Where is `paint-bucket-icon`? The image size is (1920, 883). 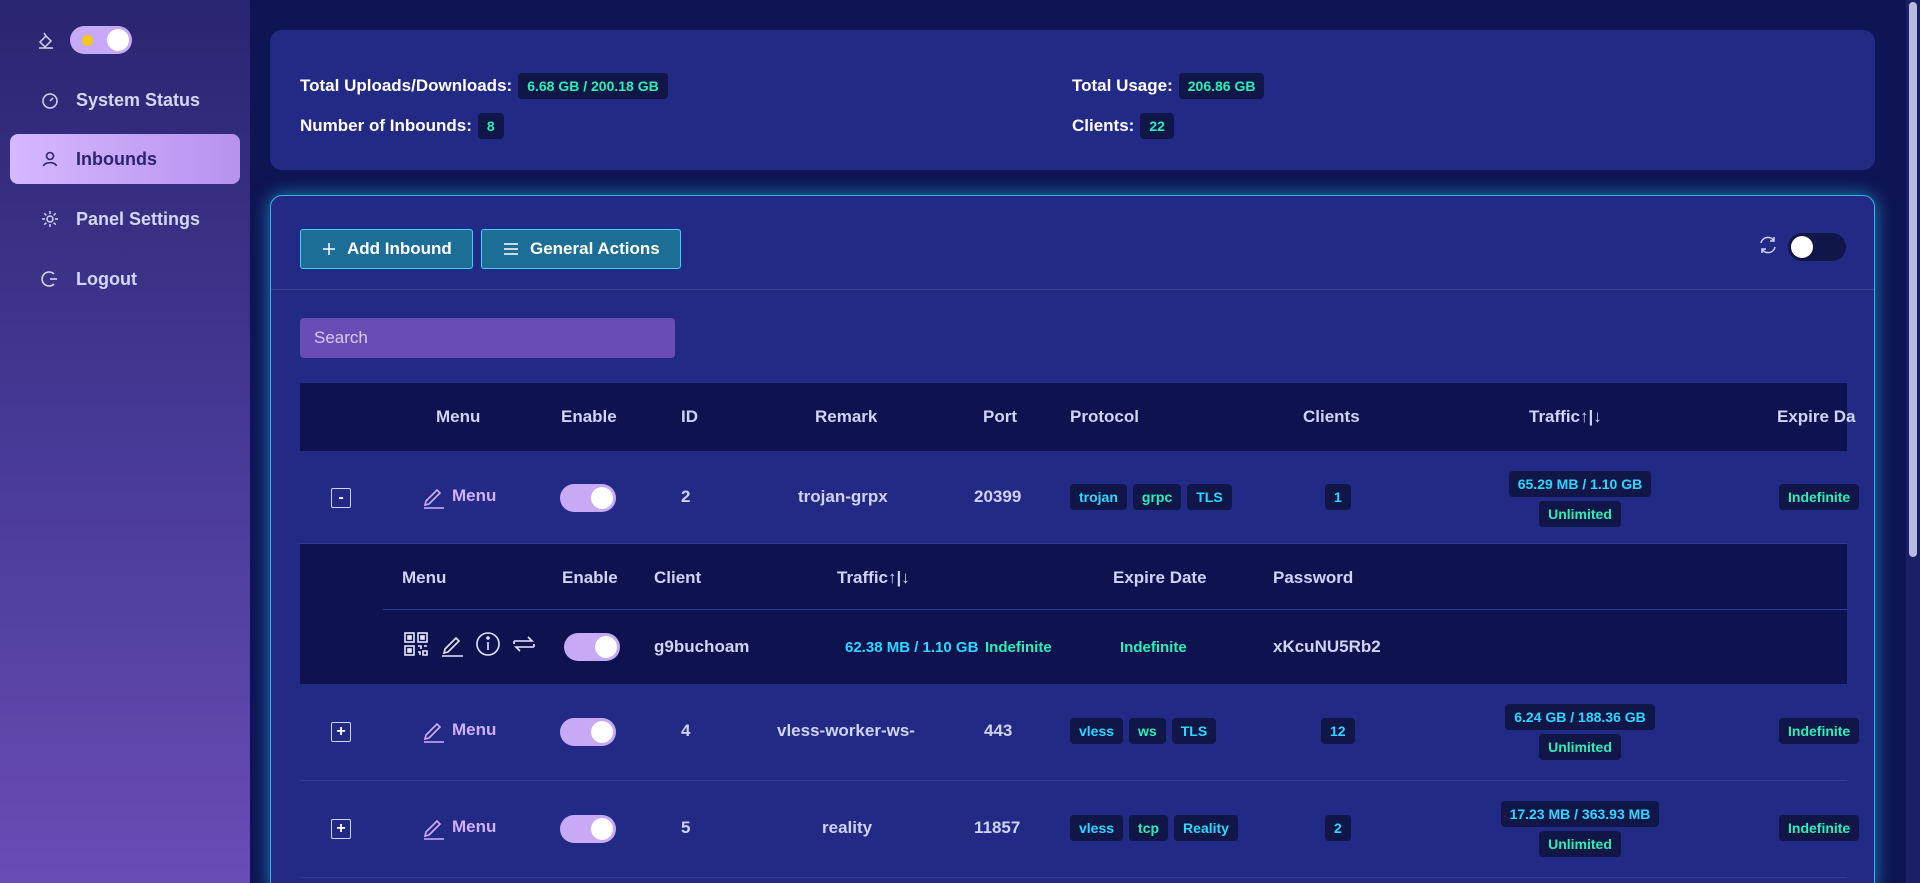 paint-bucket-icon is located at coordinates (46, 40).